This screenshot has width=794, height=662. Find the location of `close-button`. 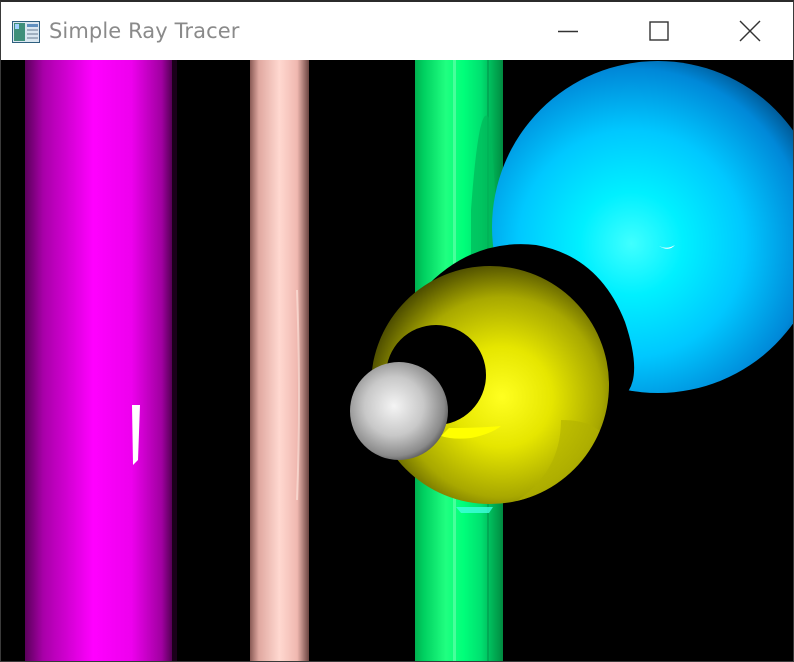

close-button is located at coordinates (749, 31).